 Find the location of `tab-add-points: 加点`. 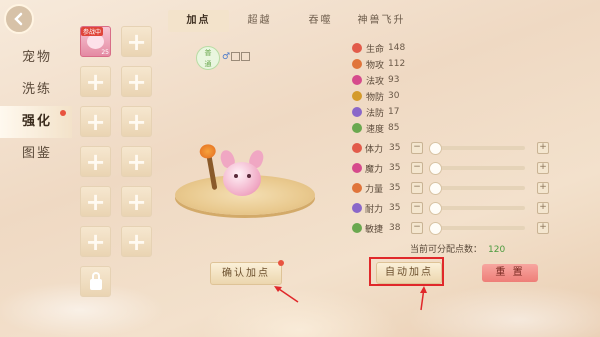

tab-add-points: 加点 is located at coordinates (198, 21).